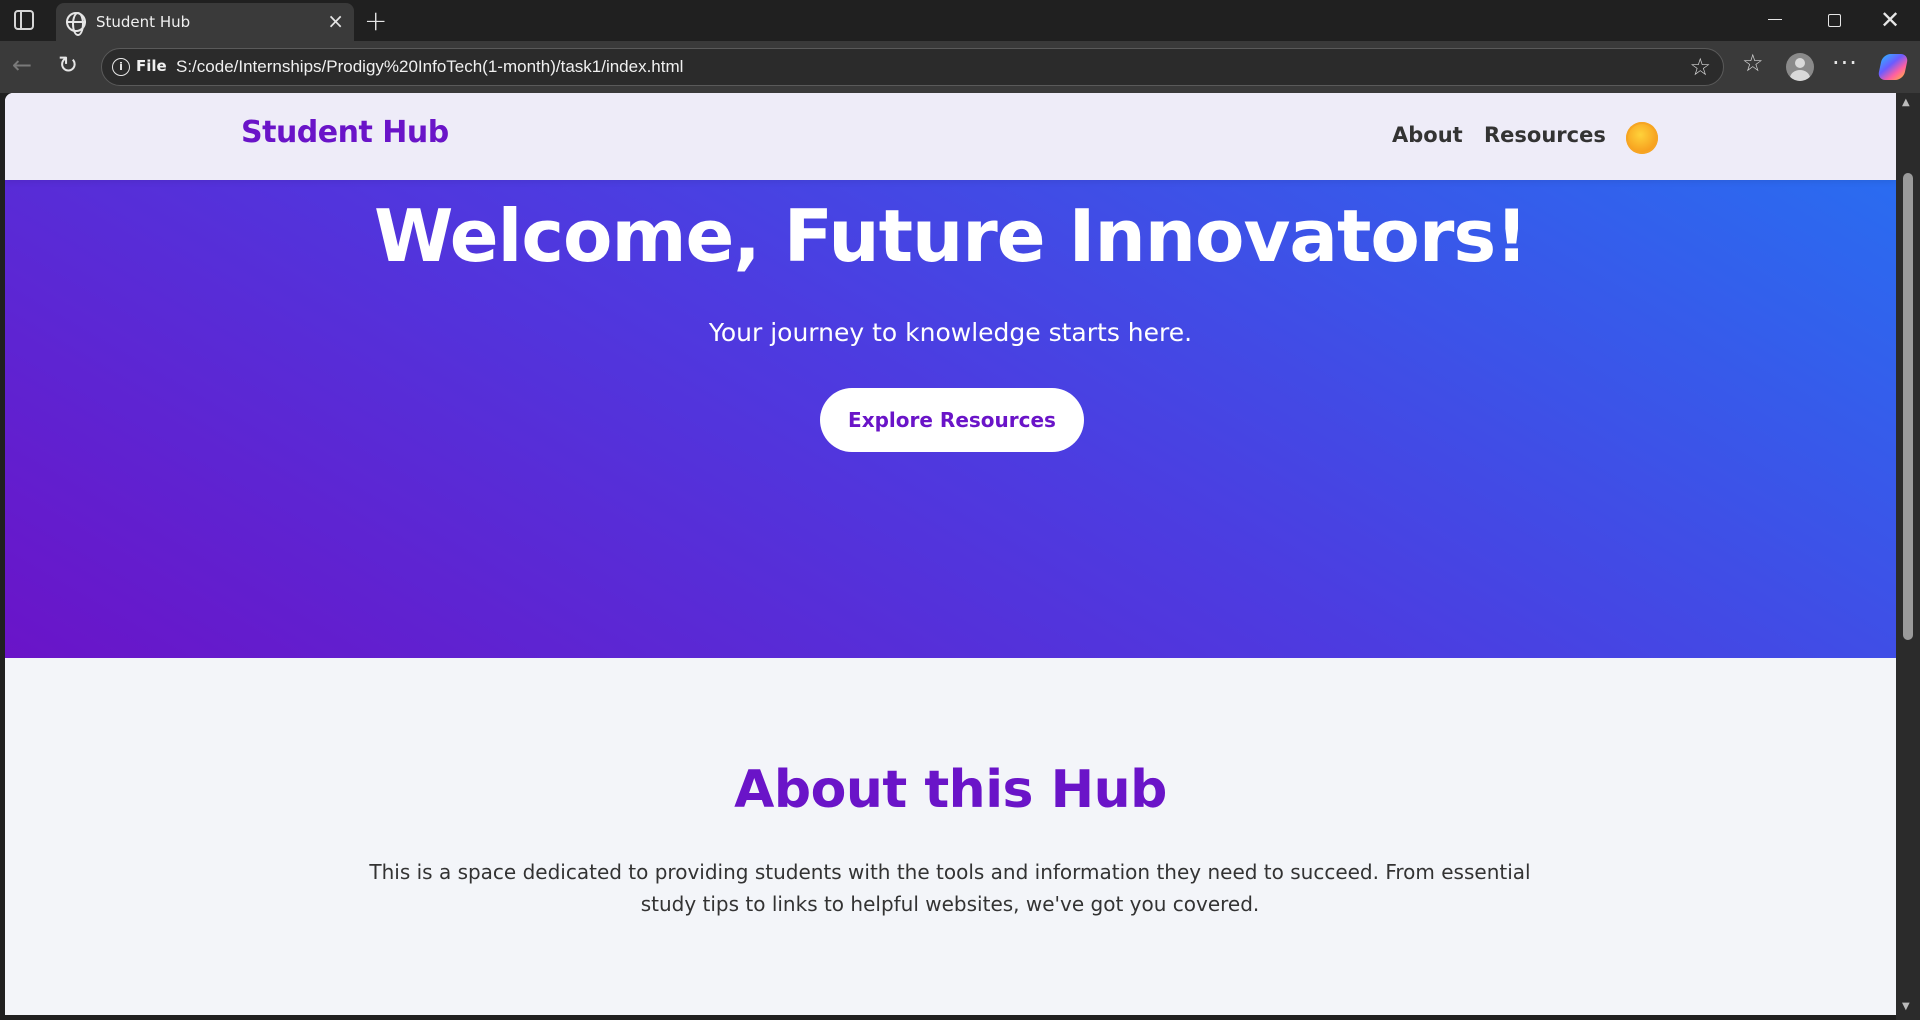  What do you see at coordinates (22, 65) in the screenshot?
I see `back-icon: ←` at bounding box center [22, 65].